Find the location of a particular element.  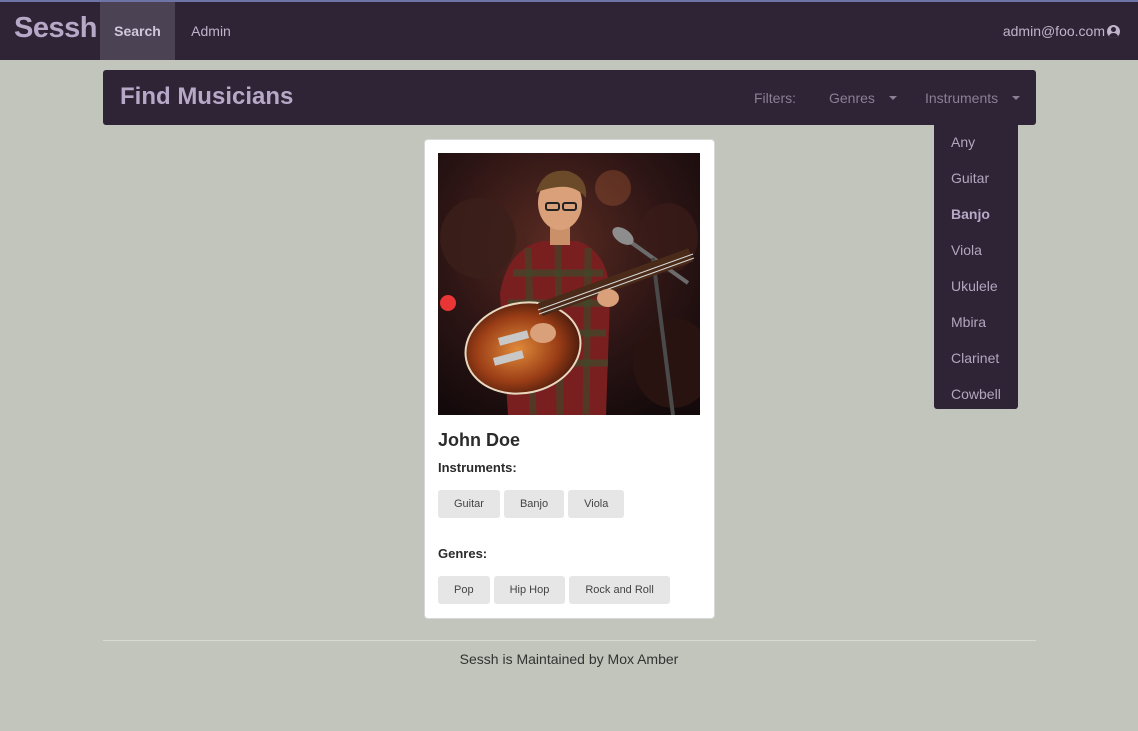

instruments-dropdown: Instruments is located at coordinates (973, 98).